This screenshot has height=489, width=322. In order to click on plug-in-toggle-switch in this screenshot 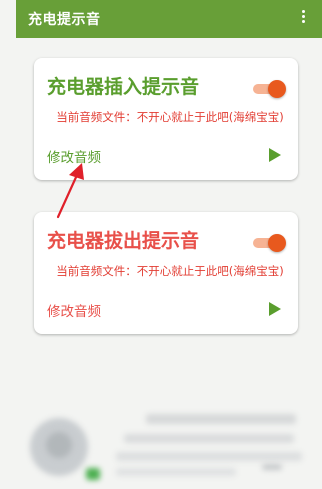, I will do `click(268, 89)`.